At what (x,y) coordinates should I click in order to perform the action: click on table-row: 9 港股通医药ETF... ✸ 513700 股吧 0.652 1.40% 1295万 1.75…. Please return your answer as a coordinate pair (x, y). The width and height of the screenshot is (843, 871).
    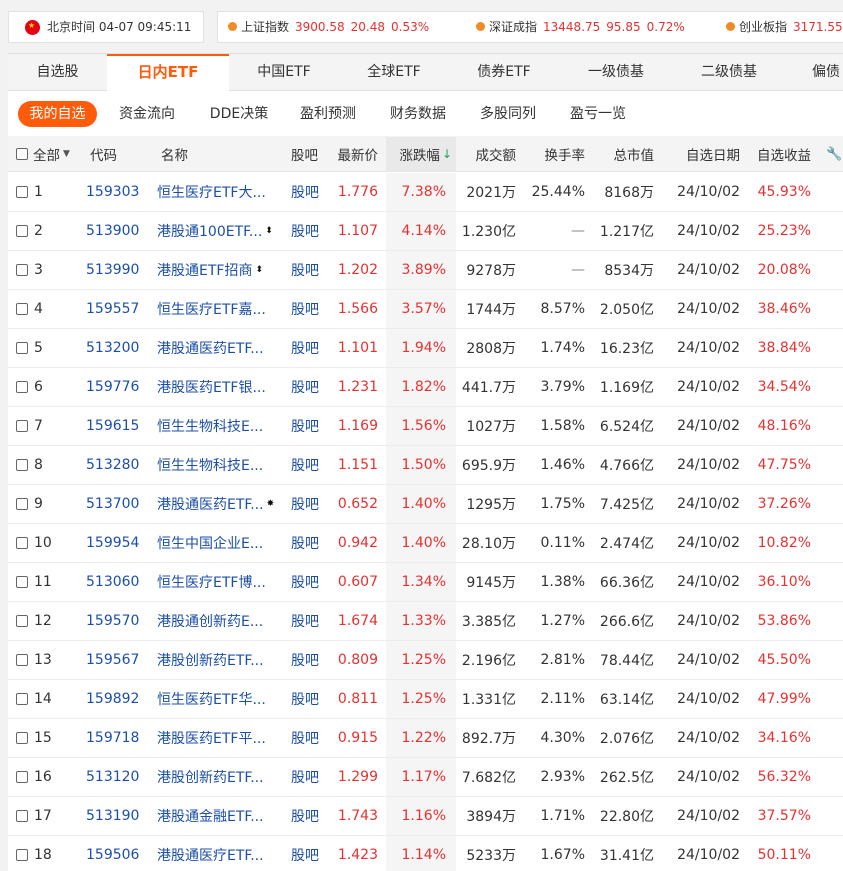
    Looking at the image, I should click on (425, 504).